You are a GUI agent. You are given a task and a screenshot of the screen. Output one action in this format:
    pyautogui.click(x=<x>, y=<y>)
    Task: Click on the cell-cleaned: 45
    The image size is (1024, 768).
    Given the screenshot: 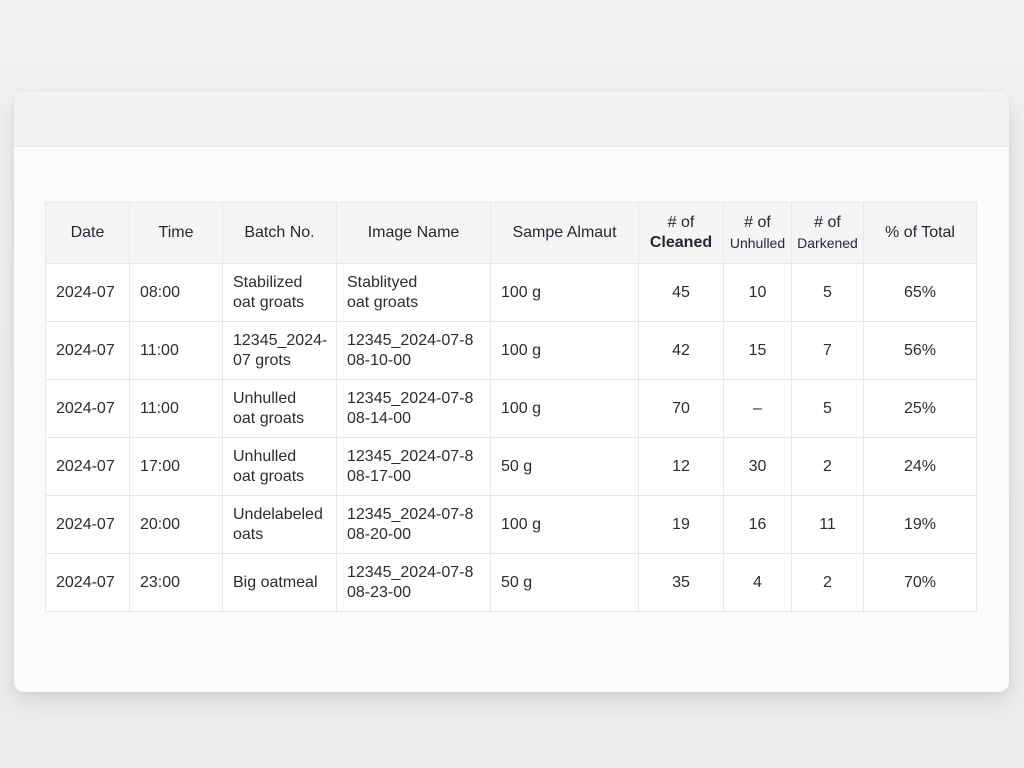 What is the action you would take?
    pyautogui.click(x=681, y=292)
    